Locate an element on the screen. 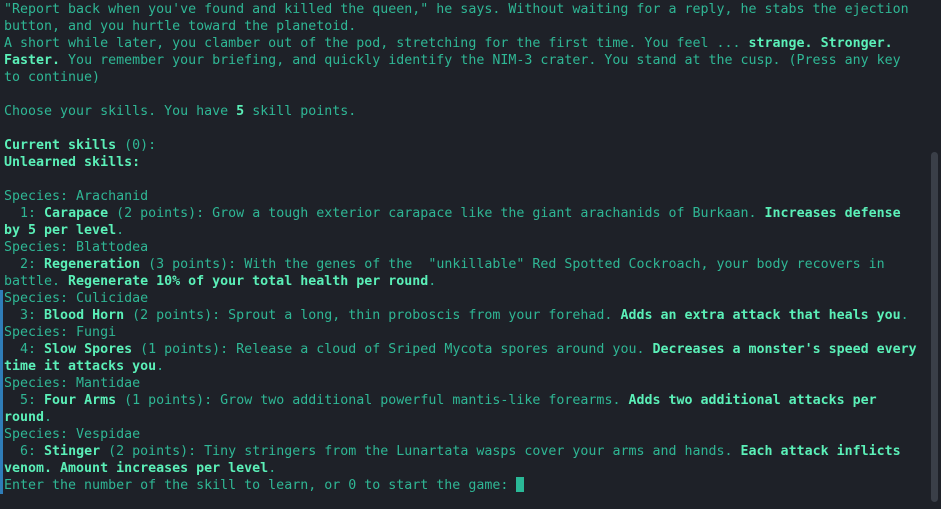 The width and height of the screenshot is (941, 509). terminal-text: 6: is located at coordinates (24, 451).